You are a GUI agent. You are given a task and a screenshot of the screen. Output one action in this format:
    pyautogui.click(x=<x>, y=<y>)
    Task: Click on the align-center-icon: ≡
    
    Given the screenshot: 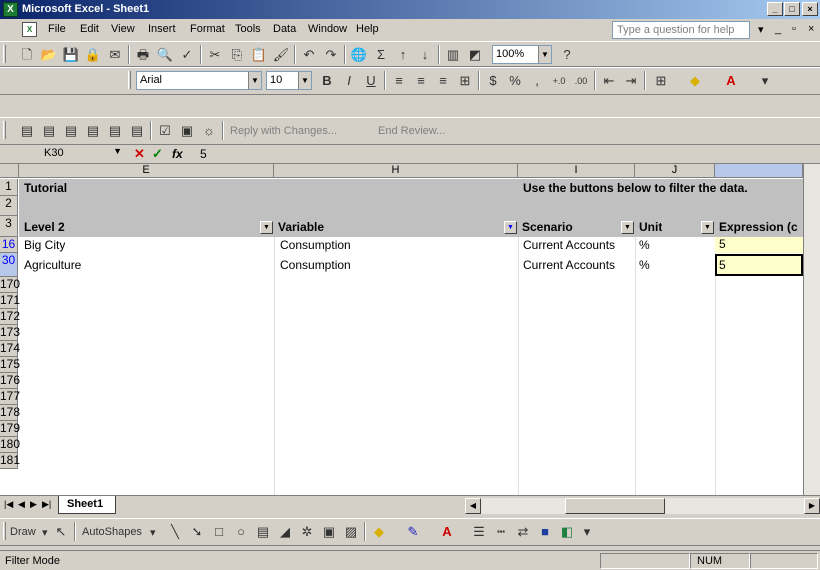 What is the action you would take?
    pyautogui.click(x=421, y=81)
    